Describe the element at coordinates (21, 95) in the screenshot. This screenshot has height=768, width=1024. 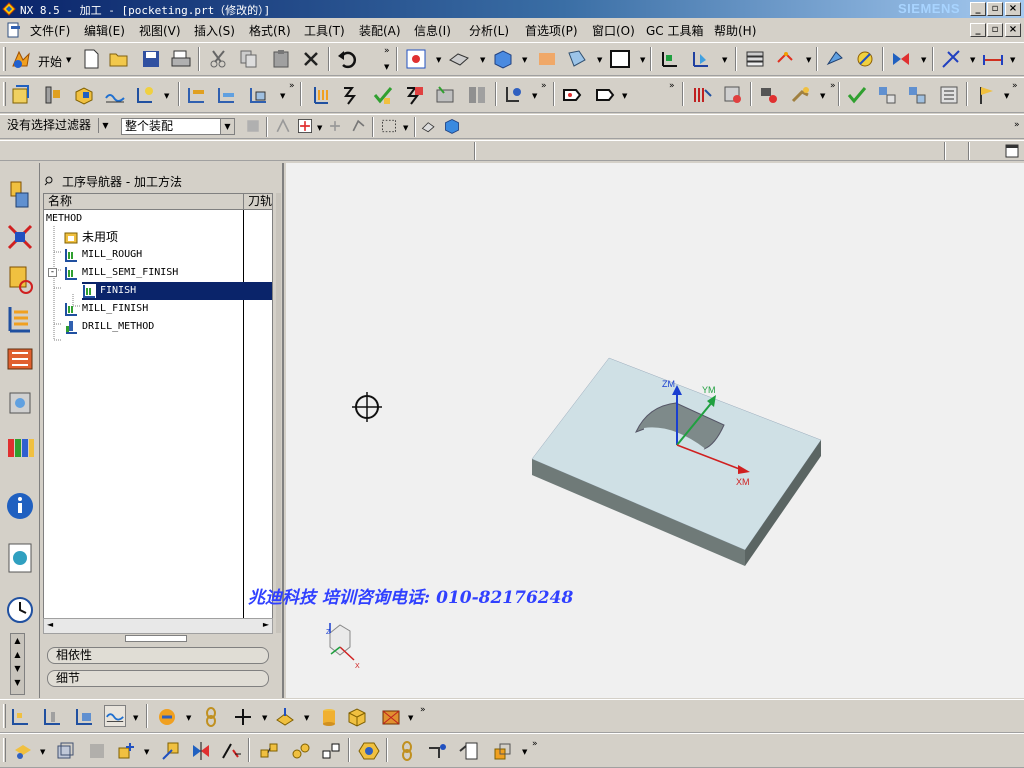
I see `create-program-icon` at that location.